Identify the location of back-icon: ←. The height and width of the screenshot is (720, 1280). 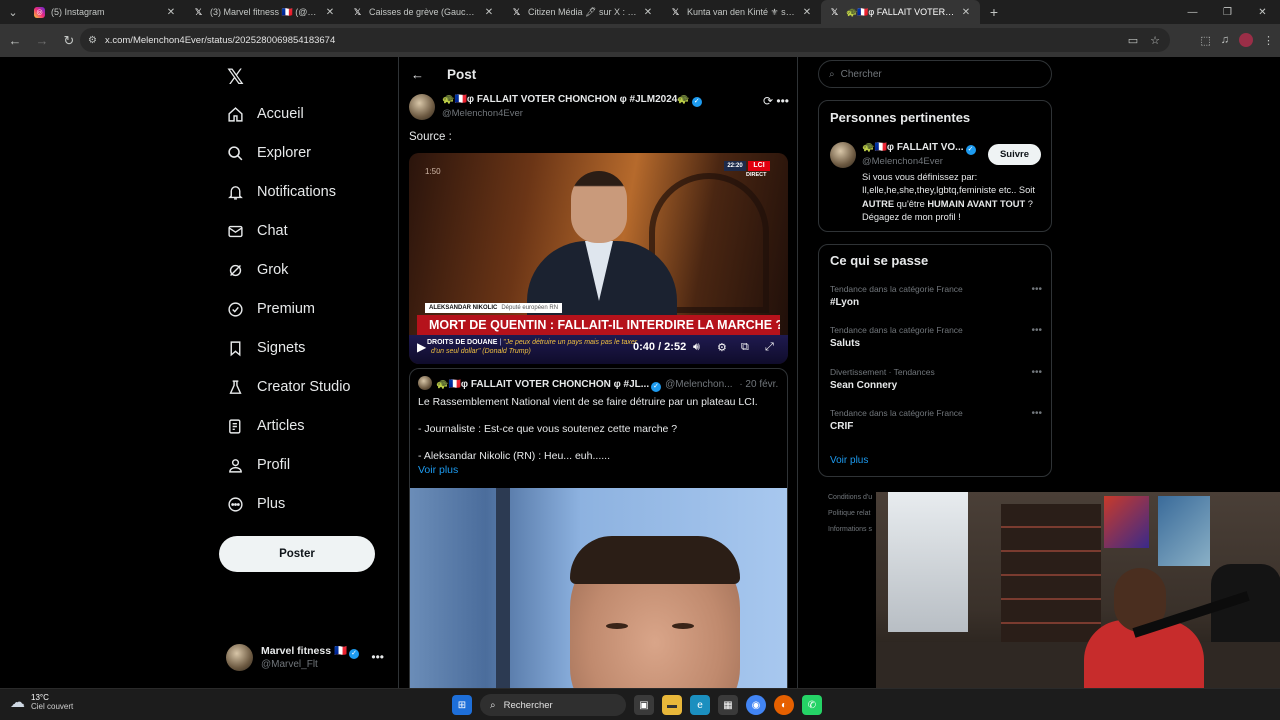
(15, 41).